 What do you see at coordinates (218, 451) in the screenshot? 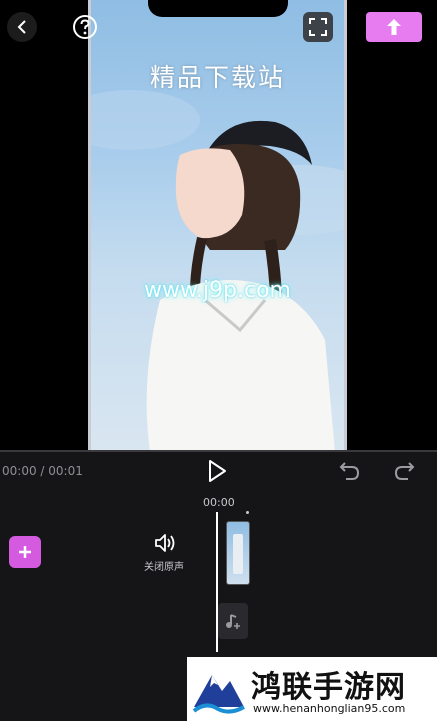
I see `panel-divider` at bounding box center [218, 451].